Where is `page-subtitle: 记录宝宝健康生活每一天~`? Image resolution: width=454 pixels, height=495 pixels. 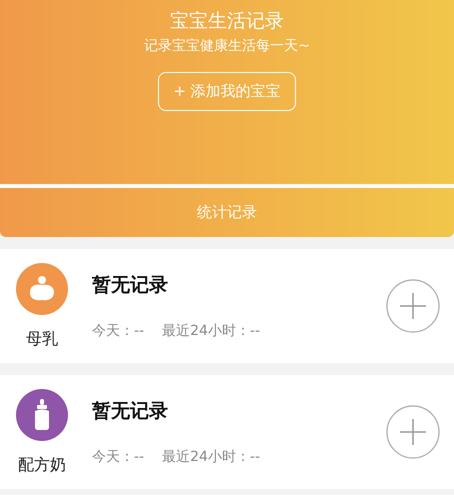
page-subtitle: 记录宝宝健康生活每一天~ is located at coordinates (227, 46).